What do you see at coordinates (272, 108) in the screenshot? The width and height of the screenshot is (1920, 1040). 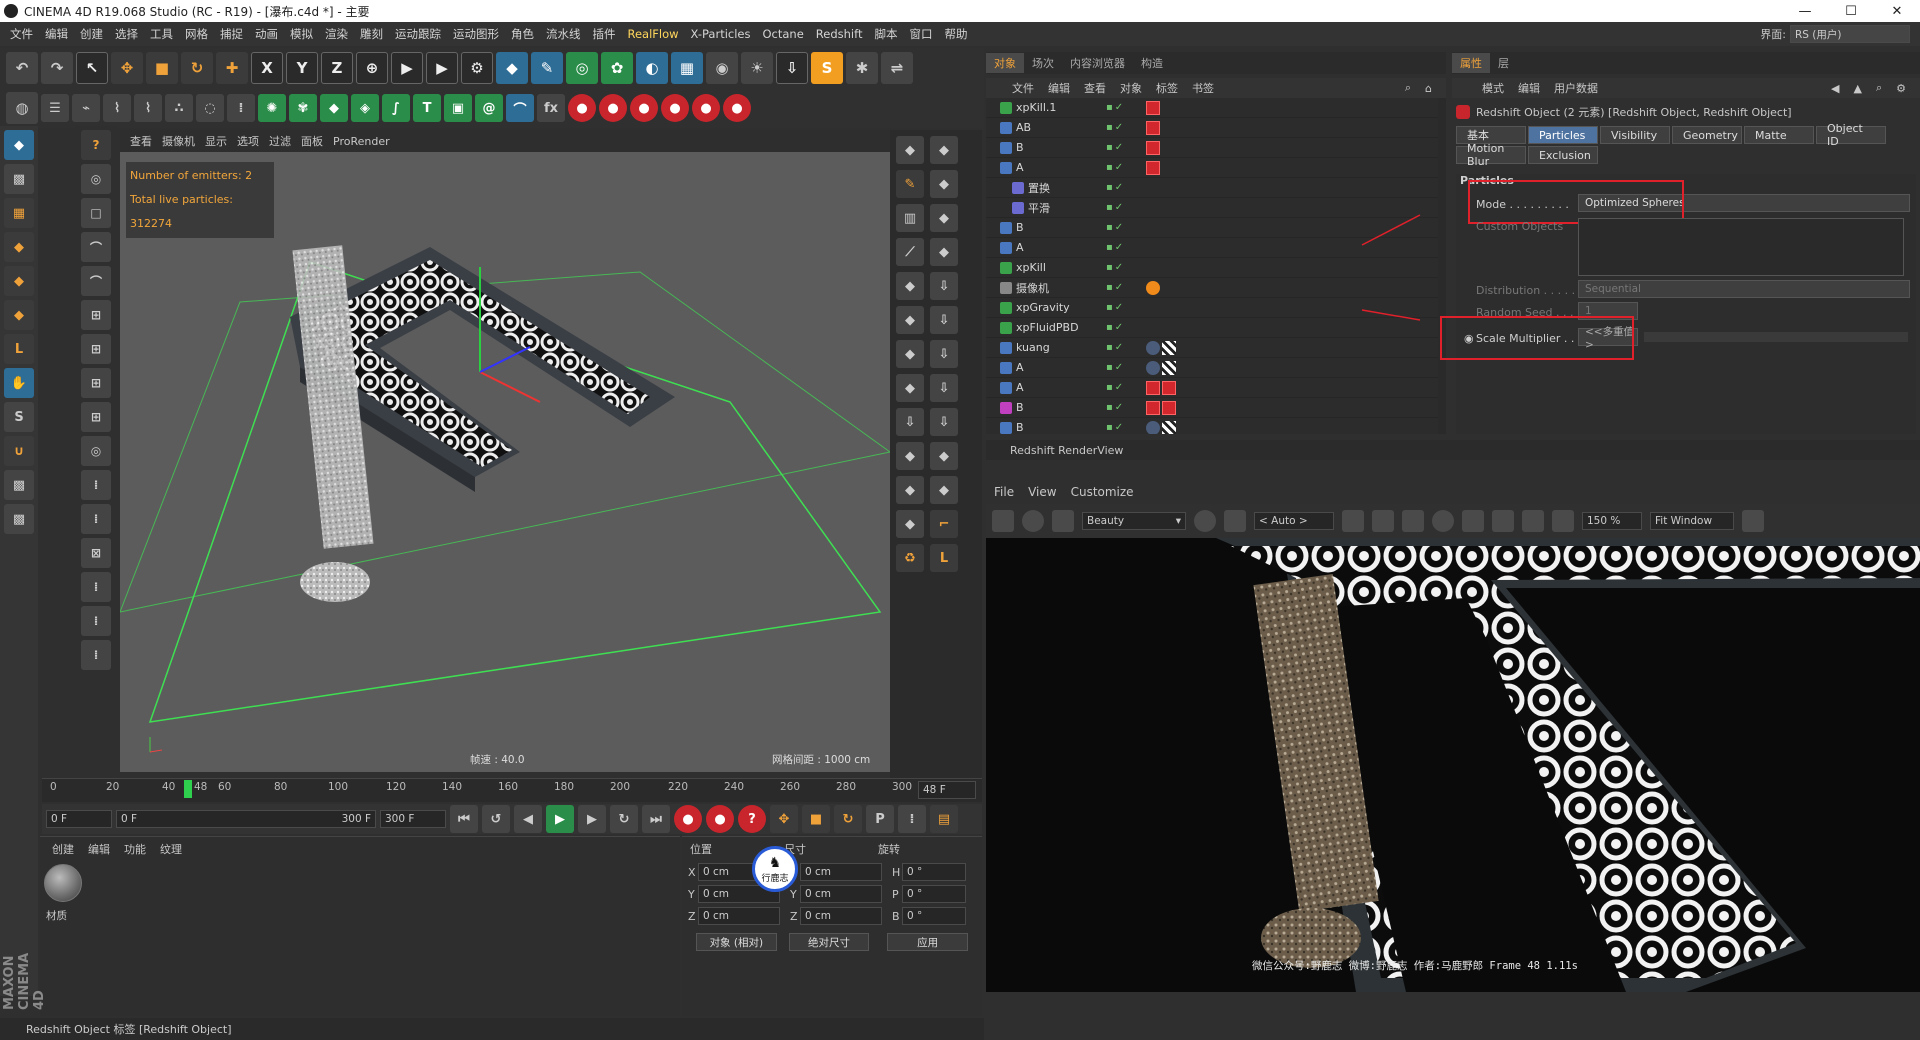 I see `emitter-icon: ✺` at bounding box center [272, 108].